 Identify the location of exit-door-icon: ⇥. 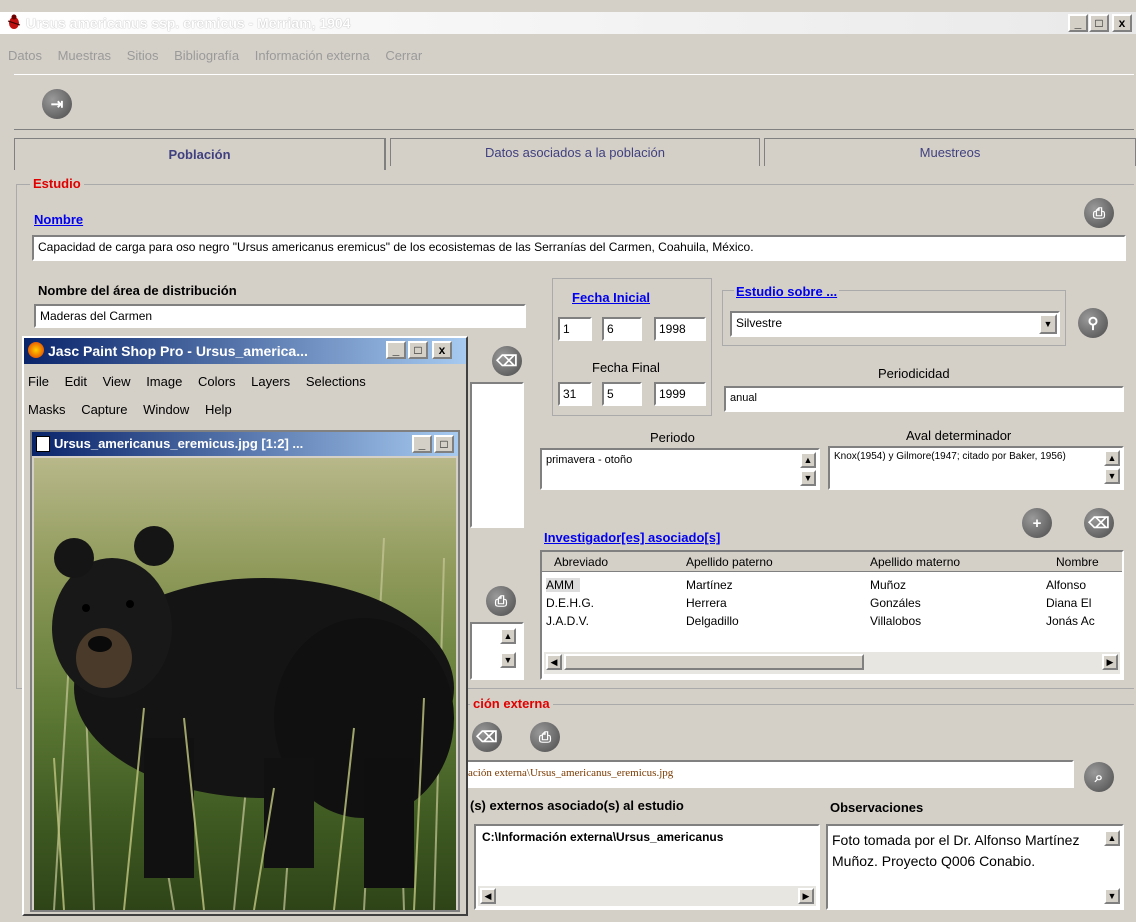
(57, 104).